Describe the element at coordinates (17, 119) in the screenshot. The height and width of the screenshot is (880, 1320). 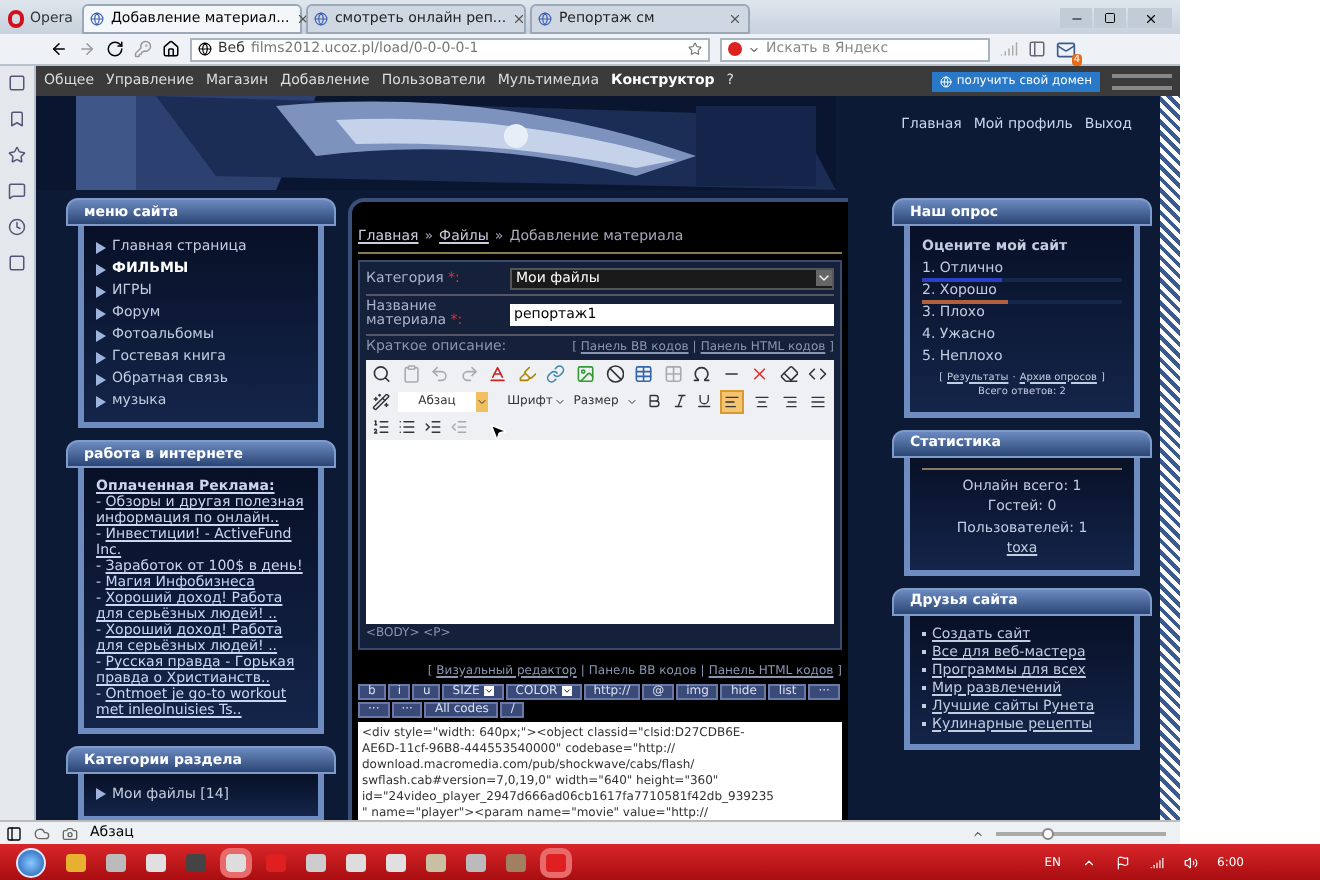
I see `bookmark-icon` at that location.